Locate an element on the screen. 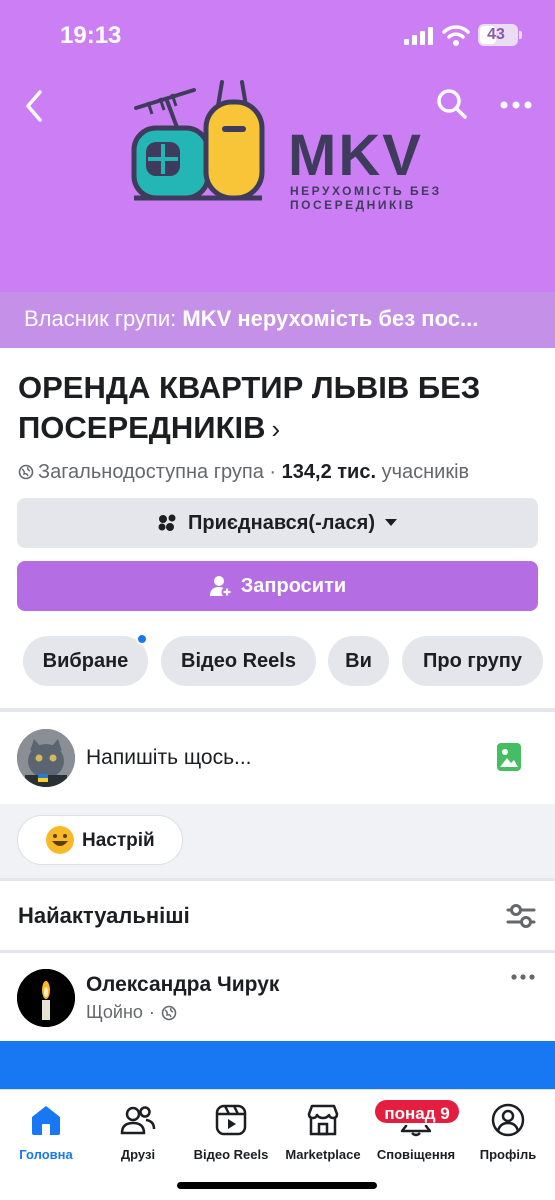 Image resolution: width=555 pixels, height=1200 pixels. battery-tip is located at coordinates (520, 35).